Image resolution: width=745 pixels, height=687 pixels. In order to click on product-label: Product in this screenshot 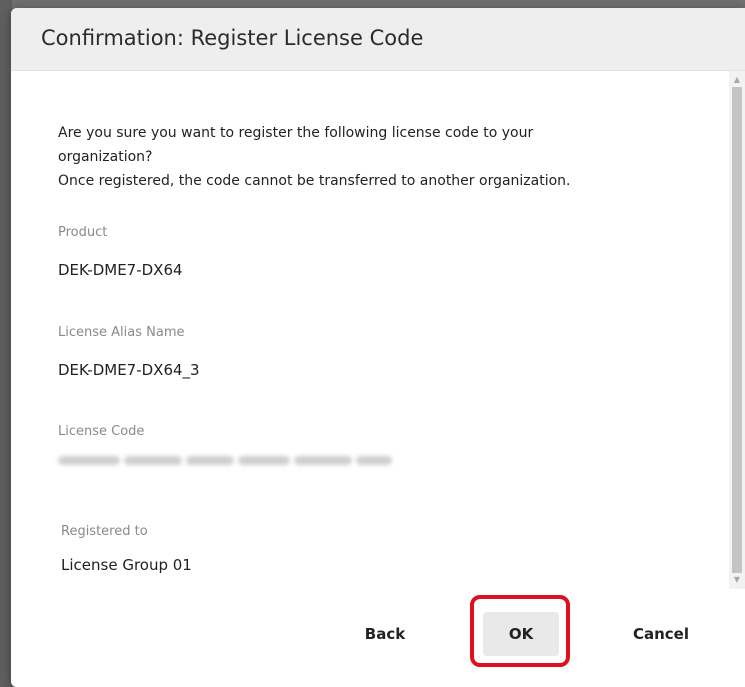, I will do `click(83, 232)`.